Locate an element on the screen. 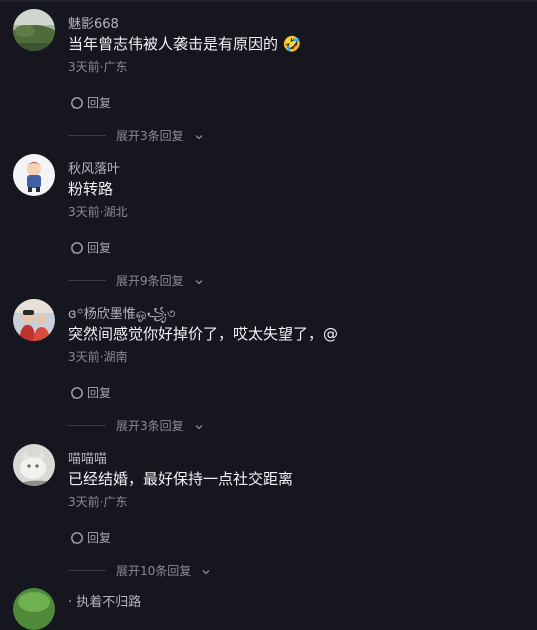 Image resolution: width=537 pixels, height=630 pixels. comment-text: 已经结婚，最好保持一点社交距离 is located at coordinates (181, 479).